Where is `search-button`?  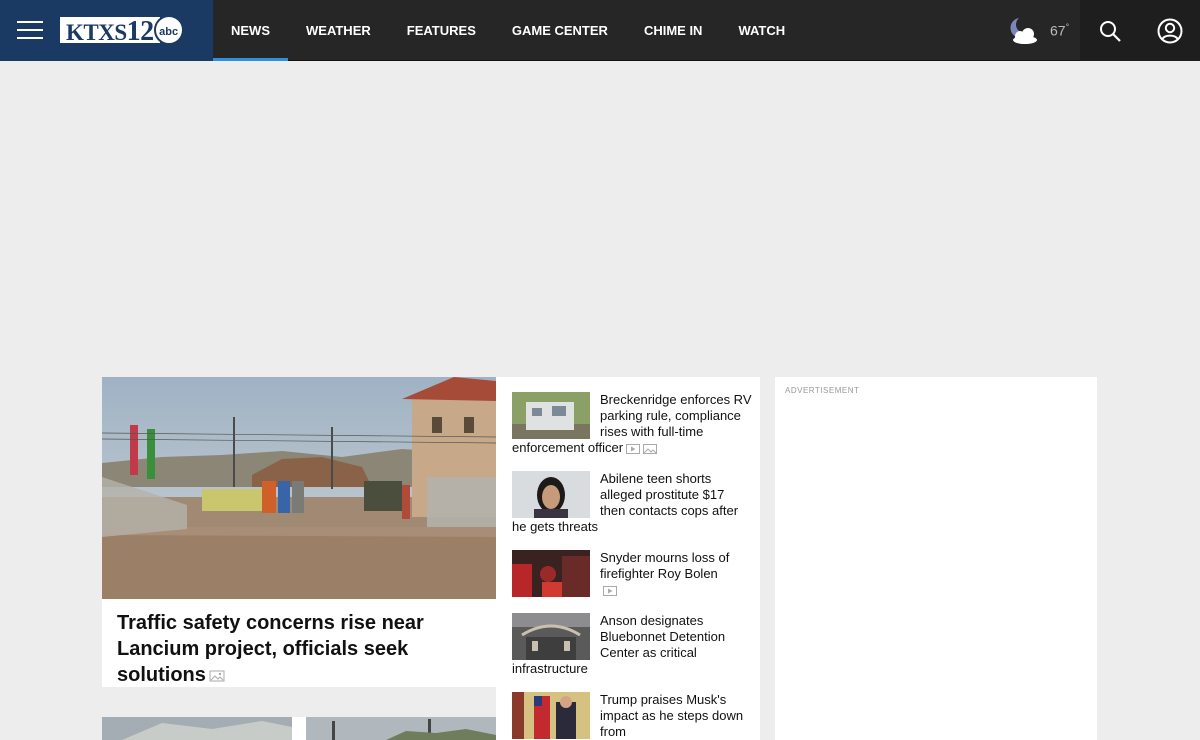
search-button is located at coordinates (1110, 30).